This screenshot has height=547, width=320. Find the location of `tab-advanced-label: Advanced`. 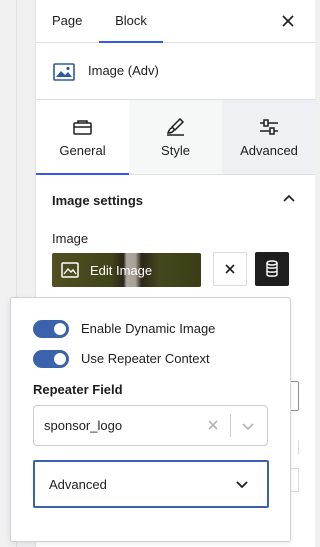

tab-advanced-label: Advanced is located at coordinates (269, 150).